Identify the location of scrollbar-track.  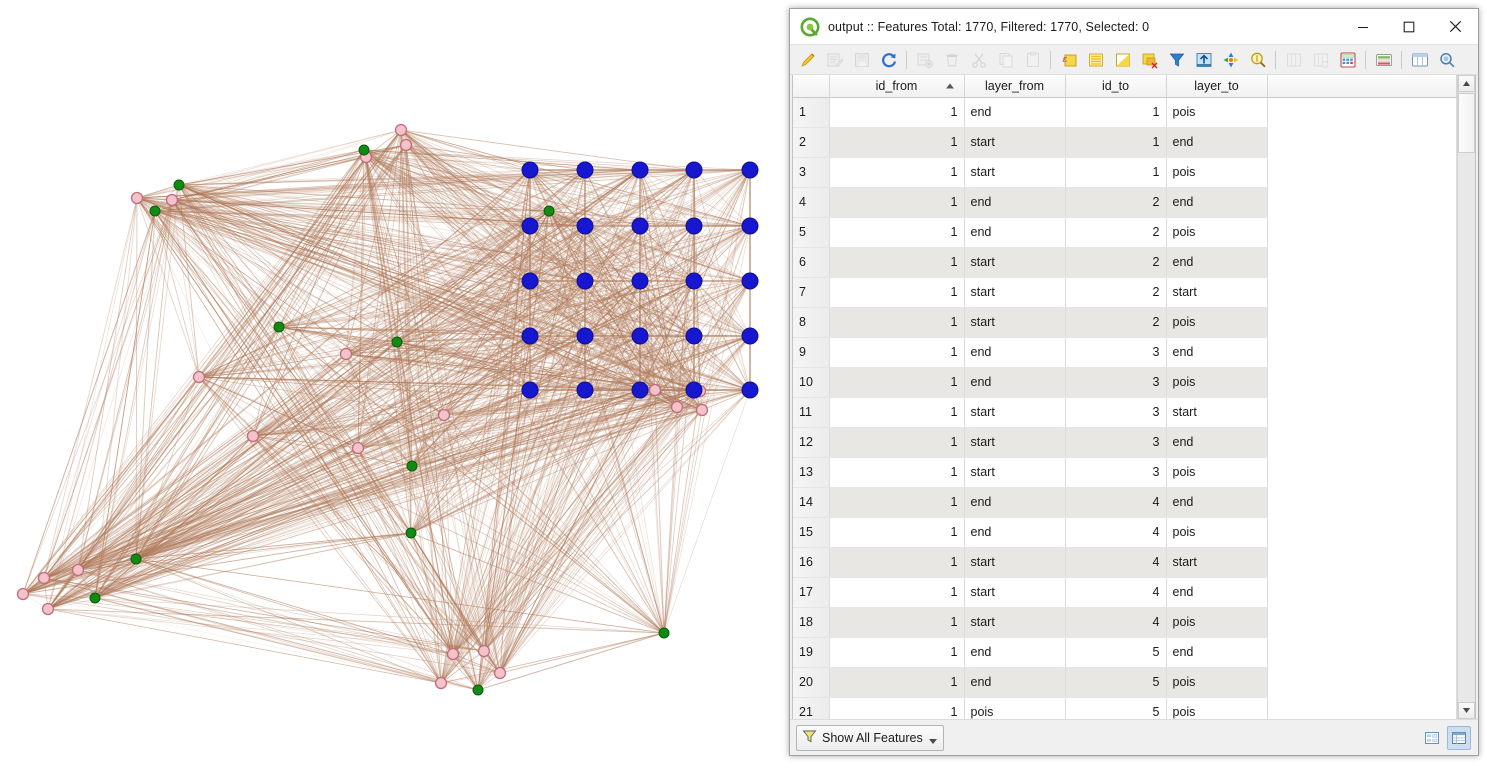
(1466, 397).